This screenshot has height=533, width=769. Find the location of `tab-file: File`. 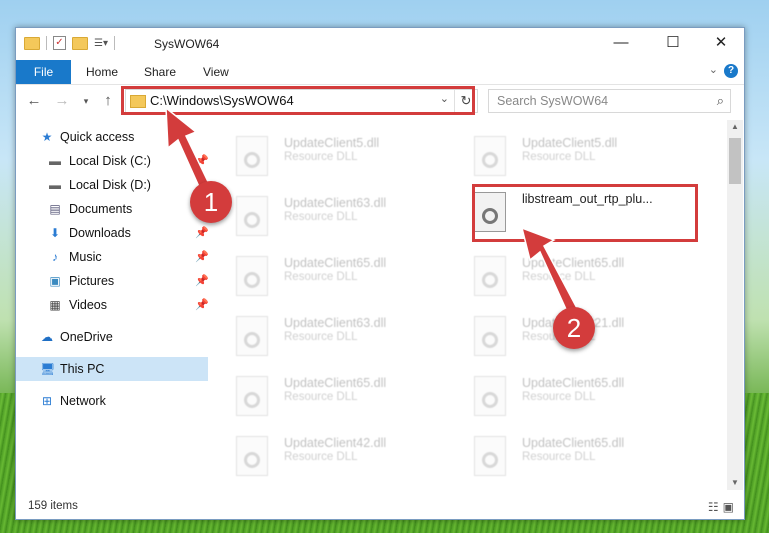

tab-file: File is located at coordinates (43, 72).